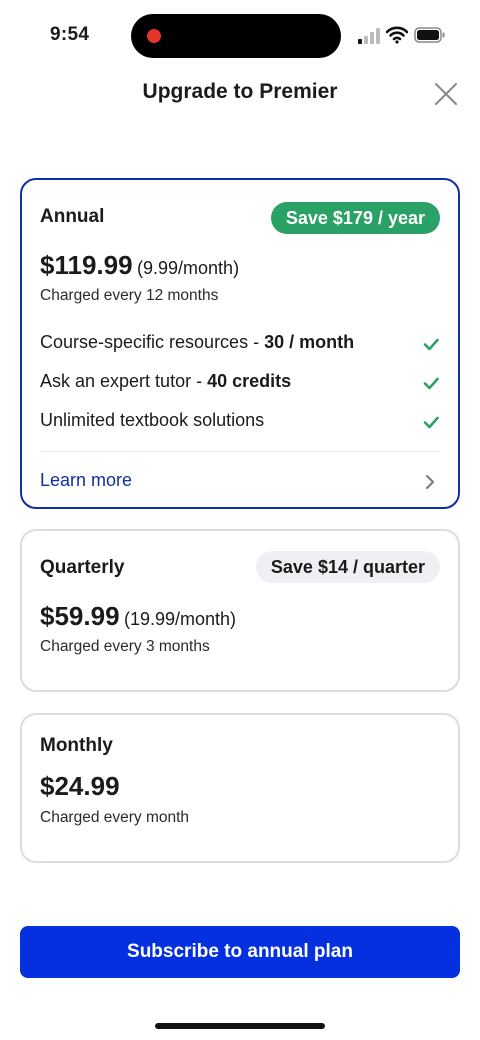  I want to click on price-line: $24.99, so click(80, 786).